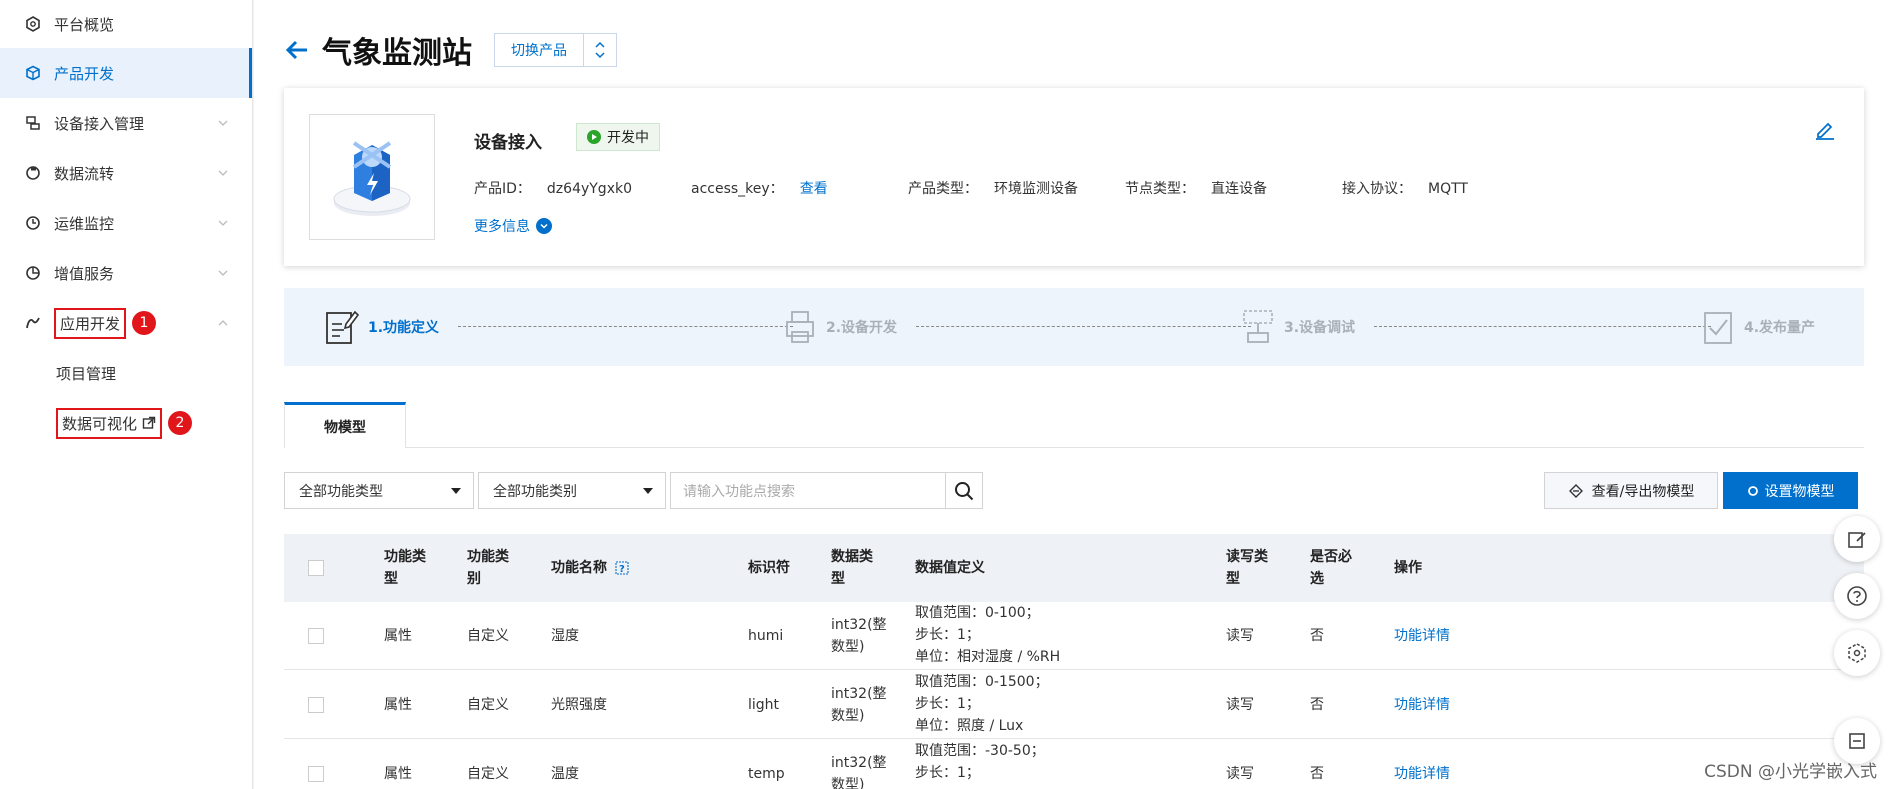 Image resolution: width=1901 pixels, height=789 pixels. What do you see at coordinates (988, 657) in the screenshot?
I see `def-line: 单位：相对湿度 / %RH` at bounding box center [988, 657].